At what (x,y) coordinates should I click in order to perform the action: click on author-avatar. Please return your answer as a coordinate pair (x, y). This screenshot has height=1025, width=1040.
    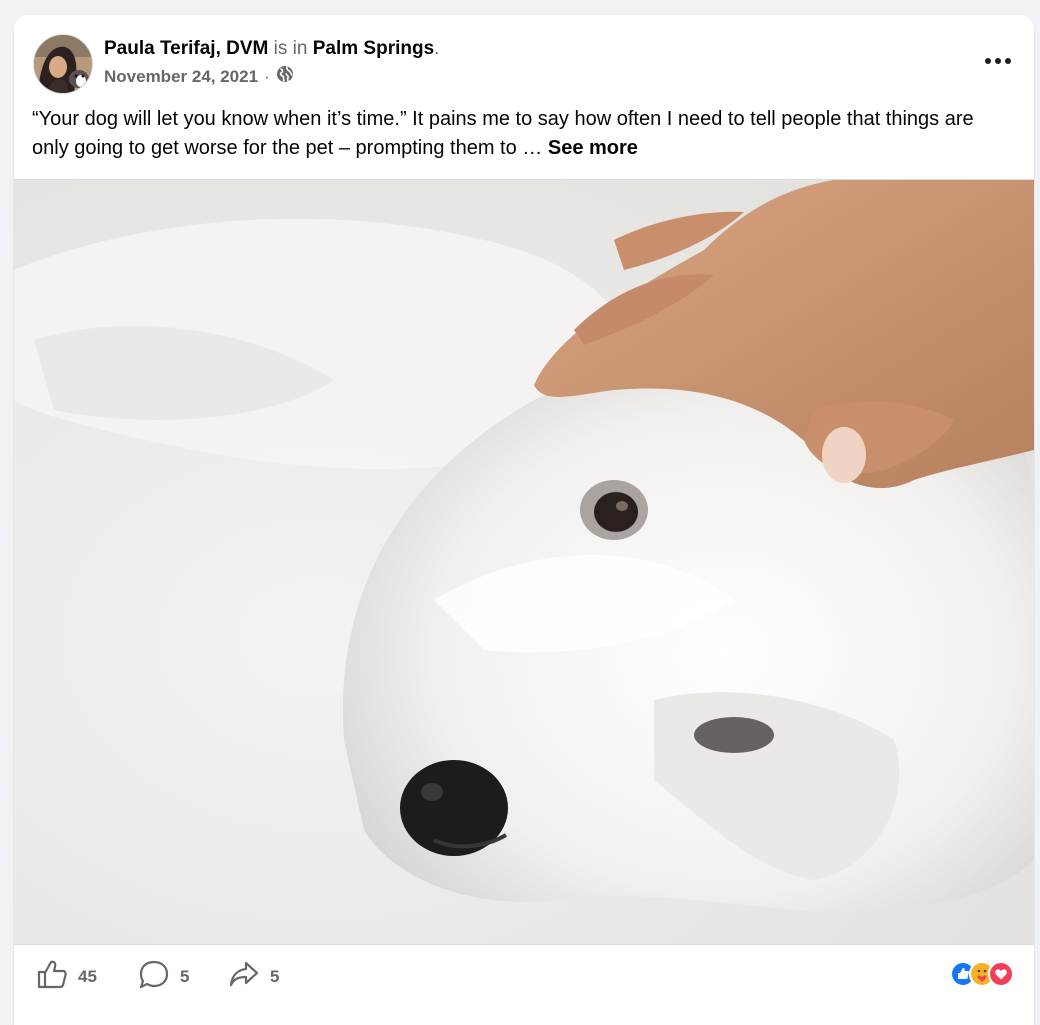
    Looking at the image, I should click on (63, 64).